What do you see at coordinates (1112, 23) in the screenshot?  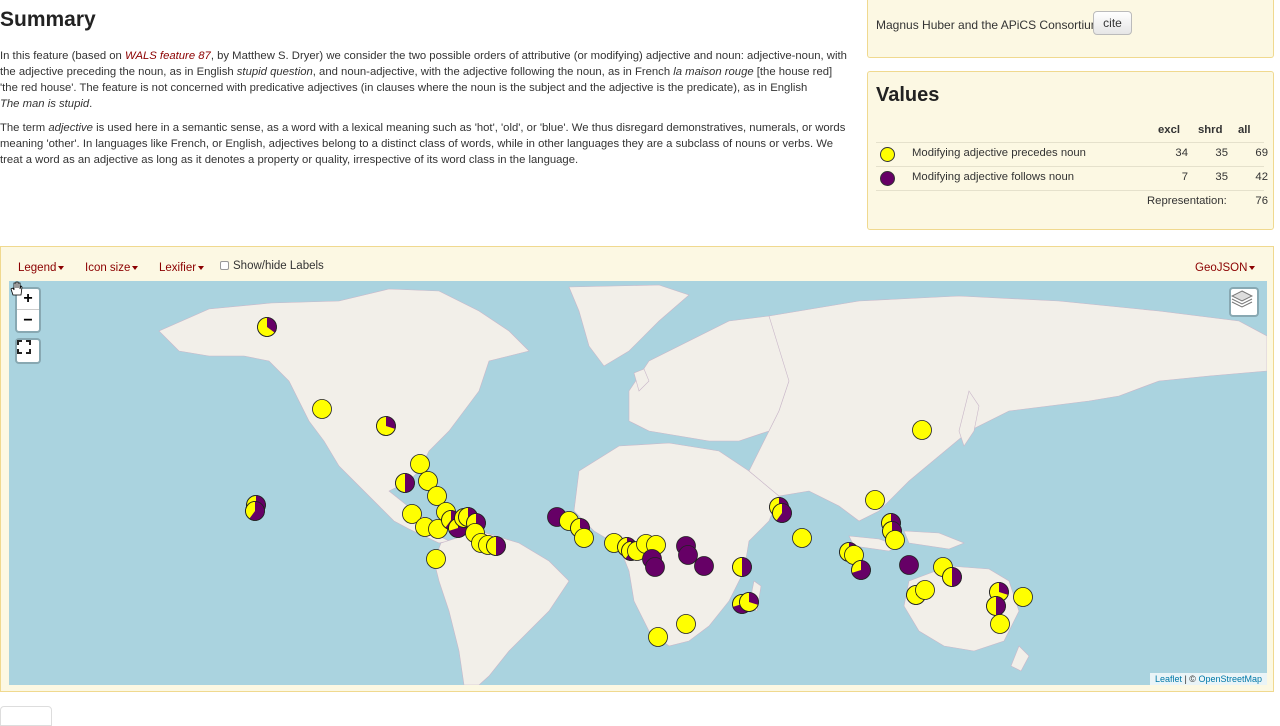 I see `cite-button: cite` at bounding box center [1112, 23].